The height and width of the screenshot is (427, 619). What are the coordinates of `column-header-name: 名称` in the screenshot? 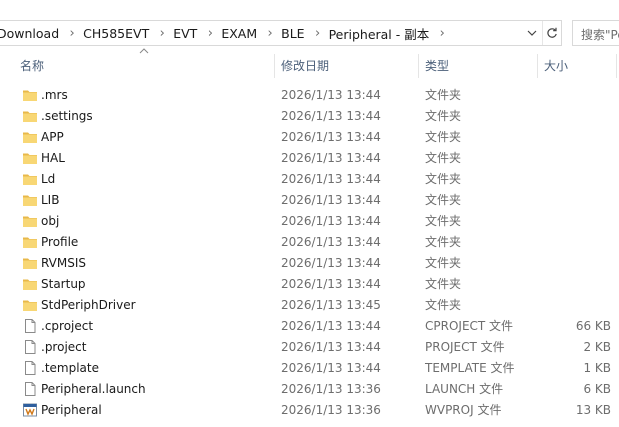 It's located at (32, 66).